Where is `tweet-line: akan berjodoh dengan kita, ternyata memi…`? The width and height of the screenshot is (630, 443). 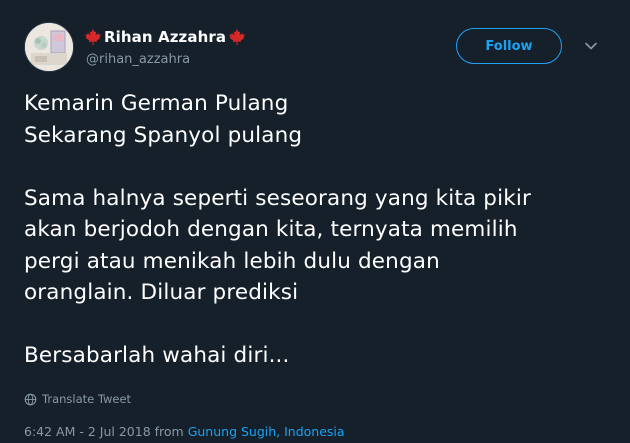 tweet-line: akan berjodoh dengan kita, ternyata memi… is located at coordinates (271, 229).